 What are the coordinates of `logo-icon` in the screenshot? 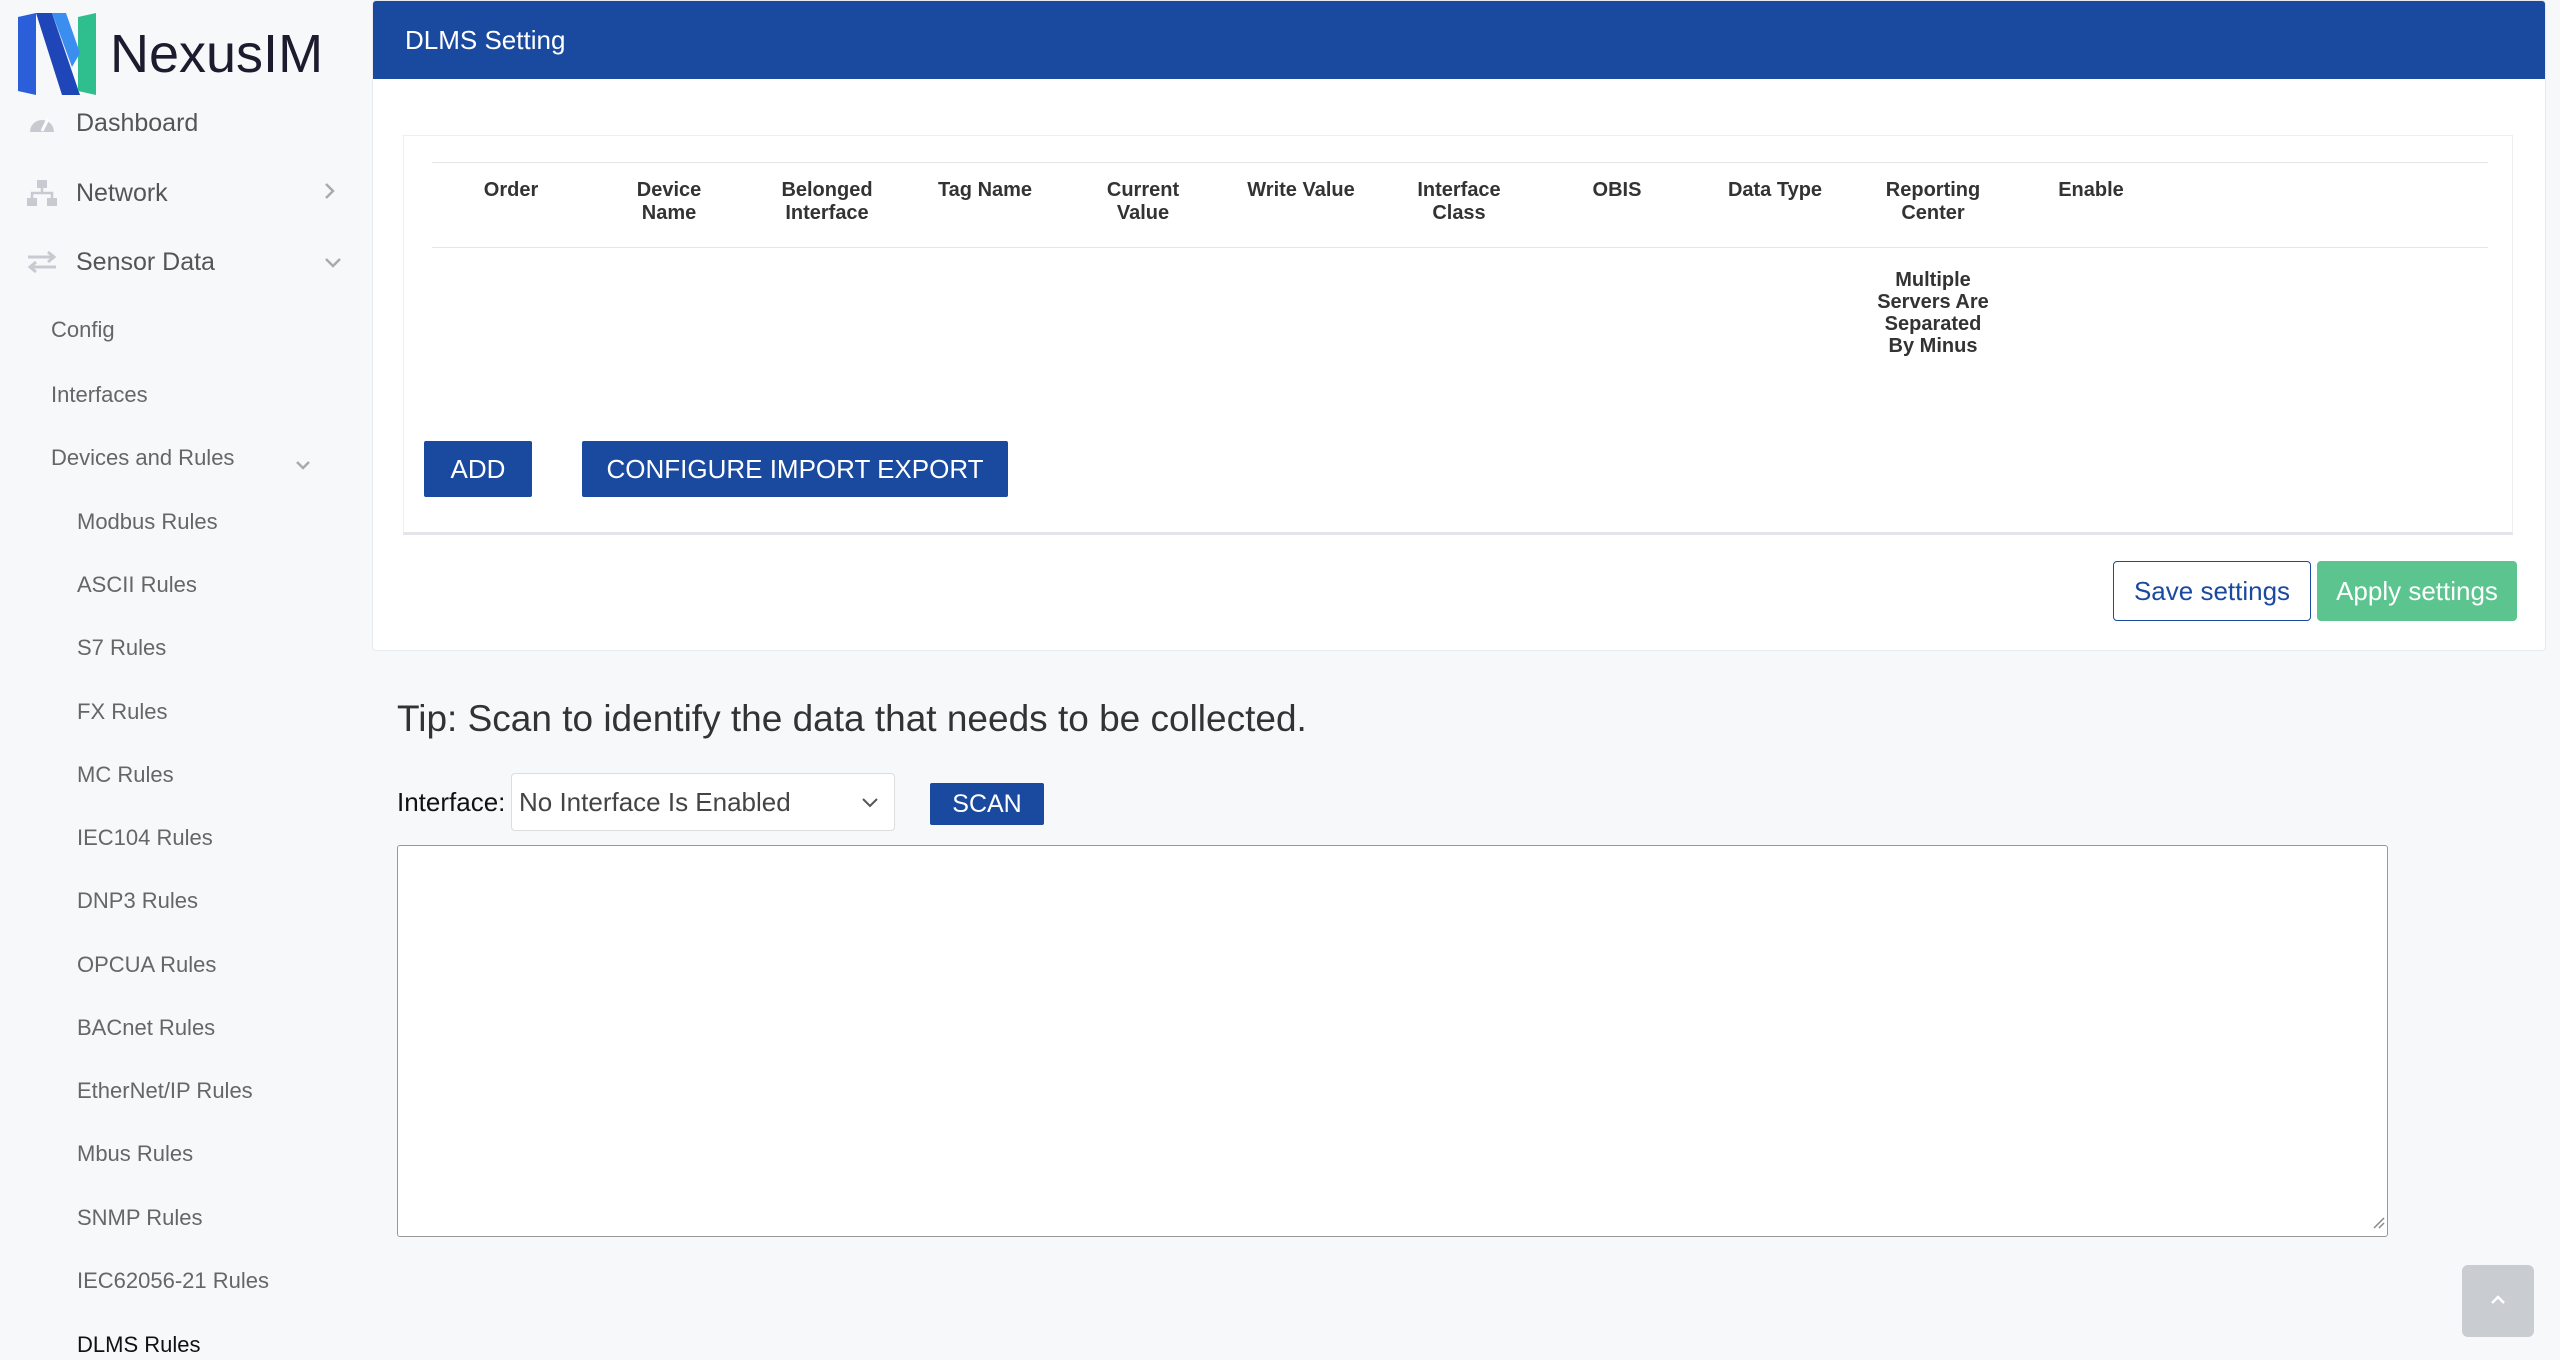 It's located at (57, 54).